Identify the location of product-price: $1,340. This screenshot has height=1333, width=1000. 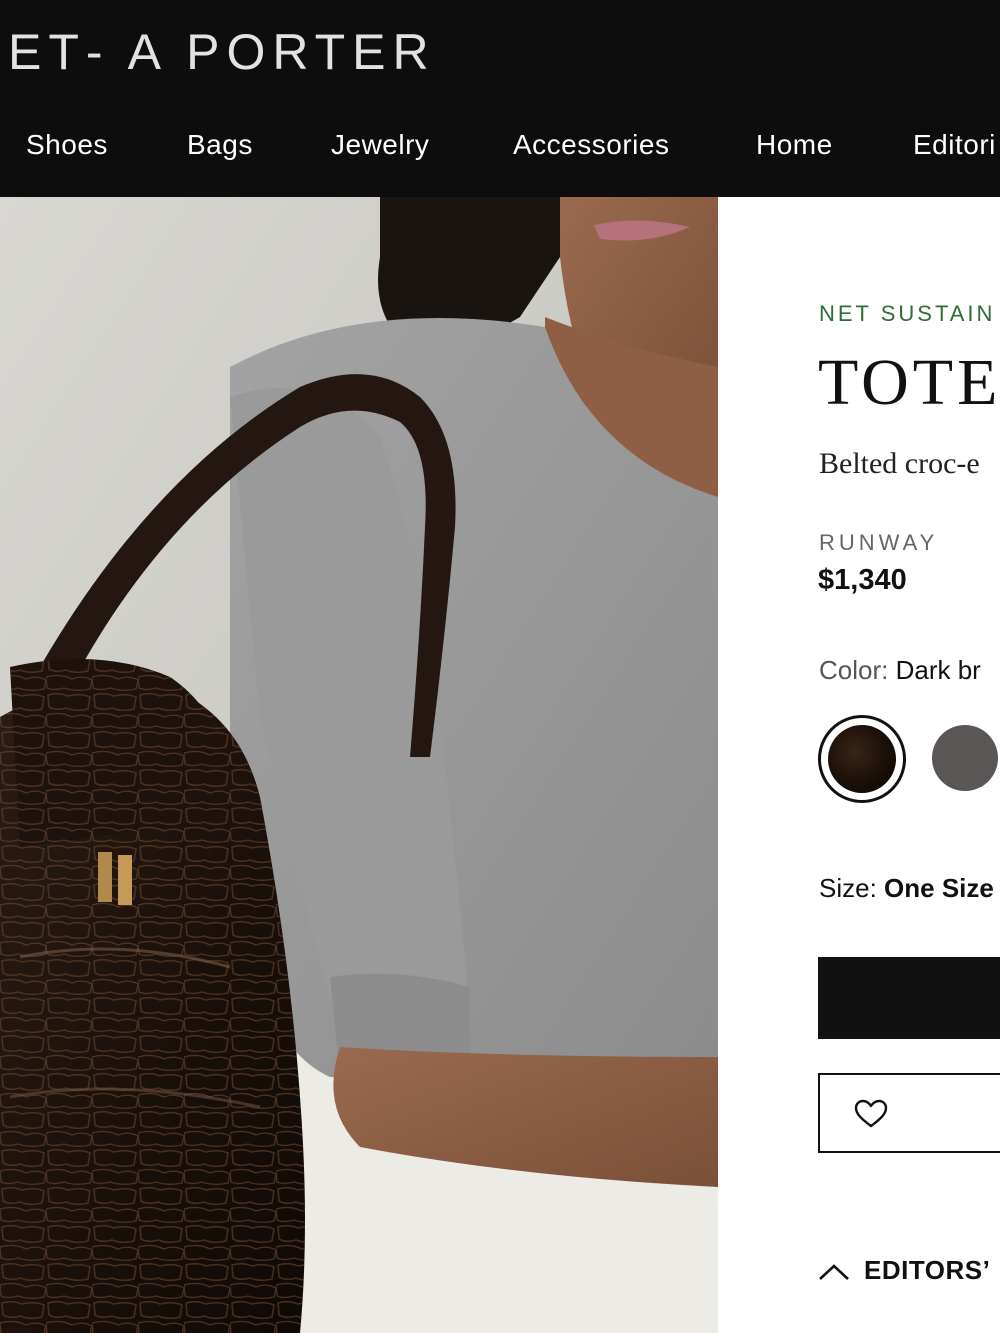
(862, 580).